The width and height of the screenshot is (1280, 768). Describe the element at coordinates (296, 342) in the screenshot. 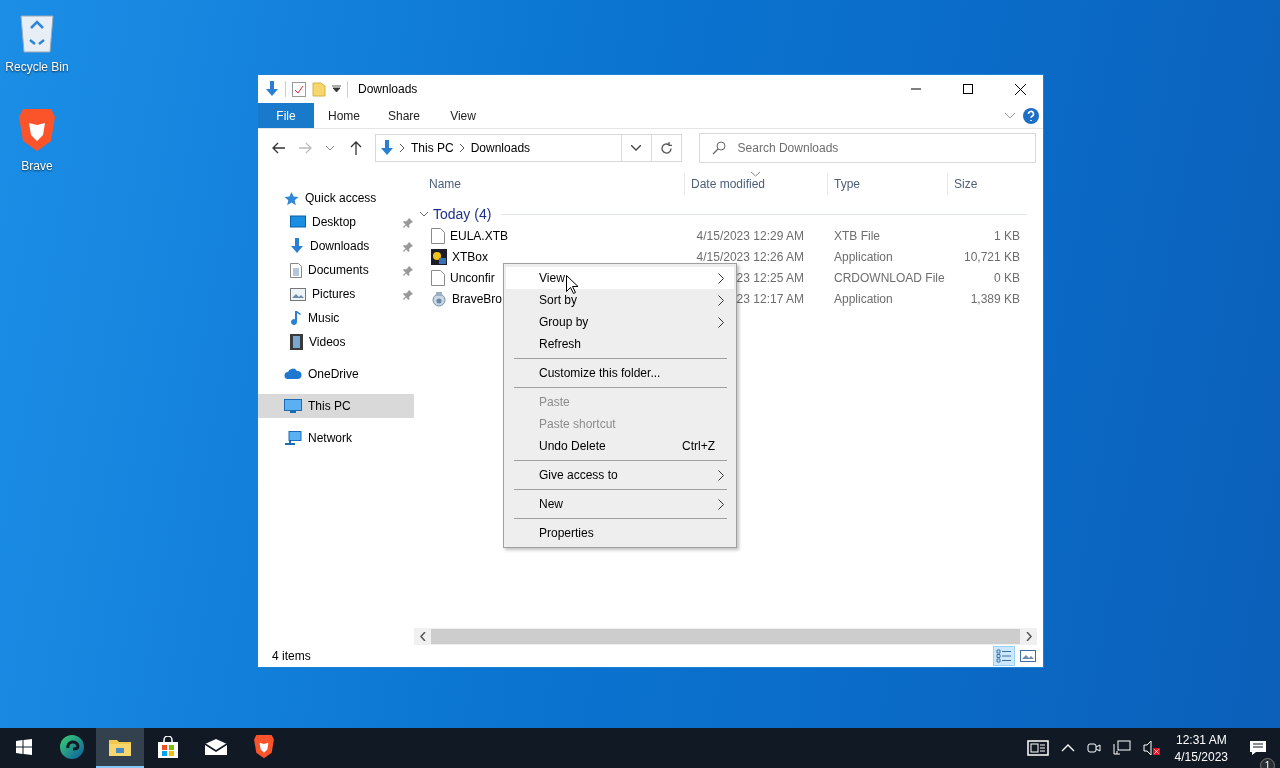

I see `film-icon` at that location.